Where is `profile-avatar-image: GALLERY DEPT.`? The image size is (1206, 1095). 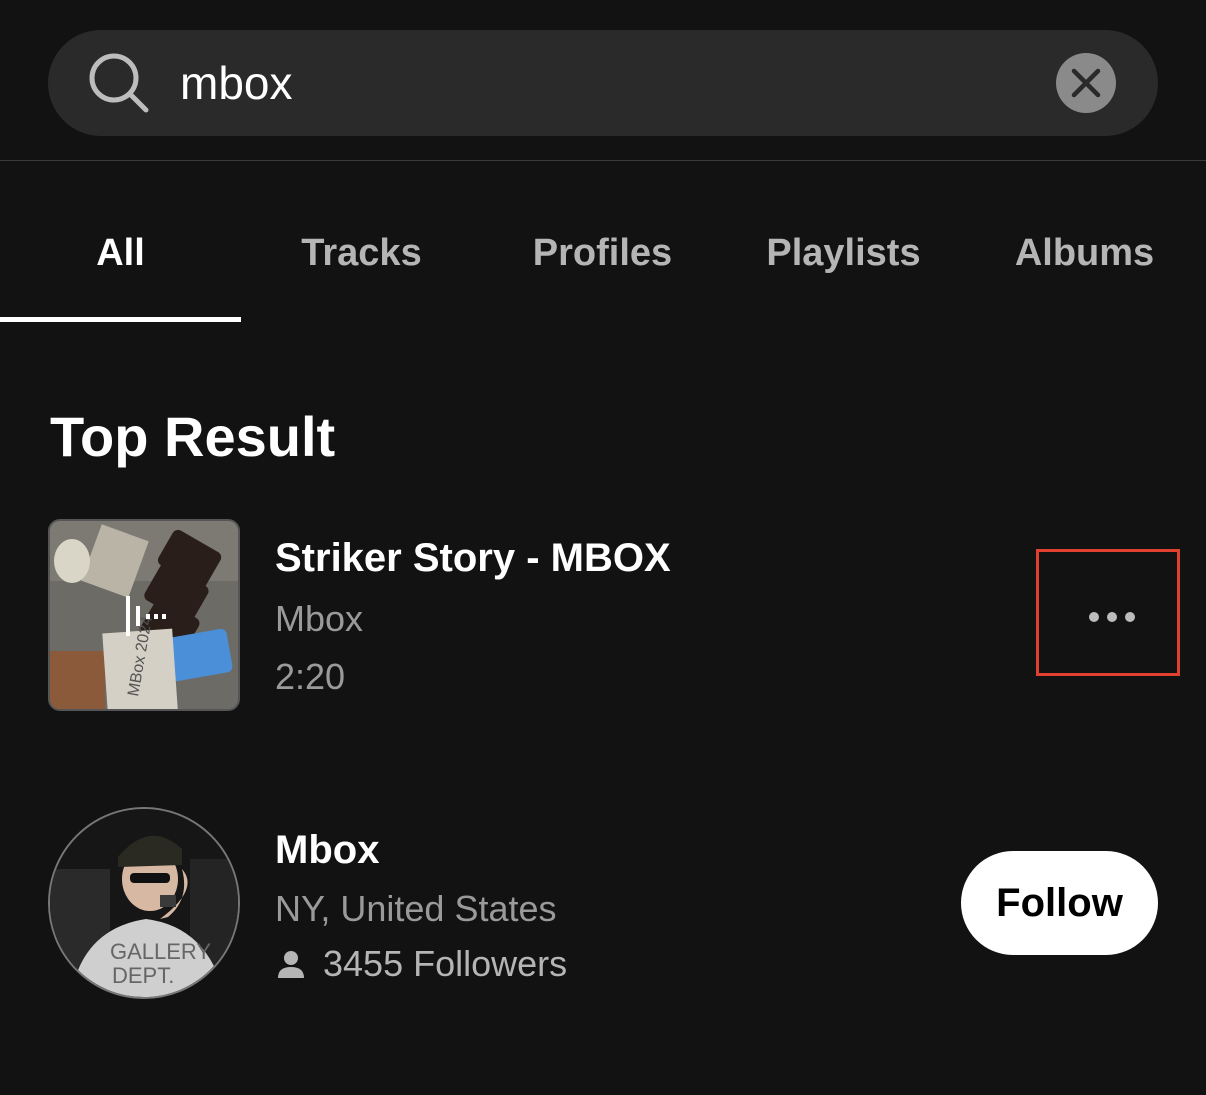 profile-avatar-image: GALLERY DEPT. is located at coordinates (144, 903).